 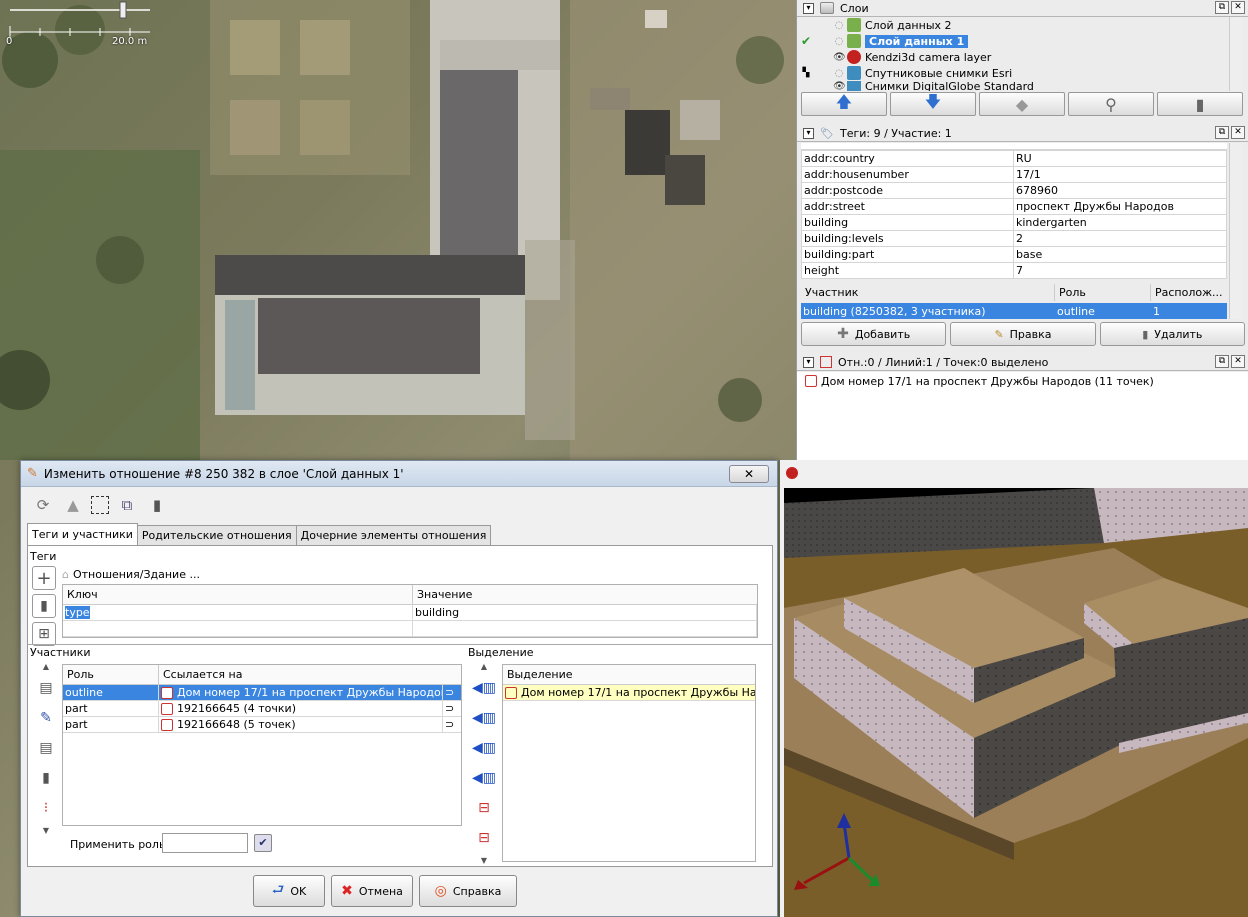 I want to click on sort-selected-icon: ⊟, so click(x=484, y=838).